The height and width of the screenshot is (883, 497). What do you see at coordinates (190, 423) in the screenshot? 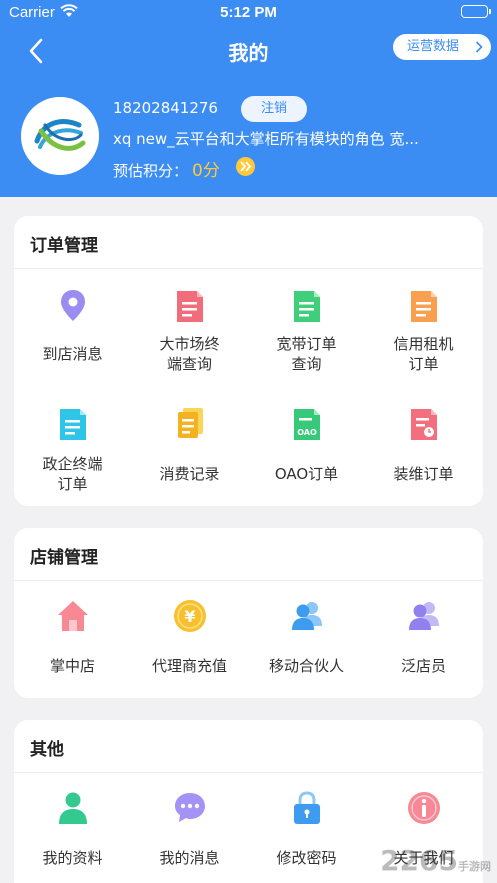
I see `stacked-documents-icon` at bounding box center [190, 423].